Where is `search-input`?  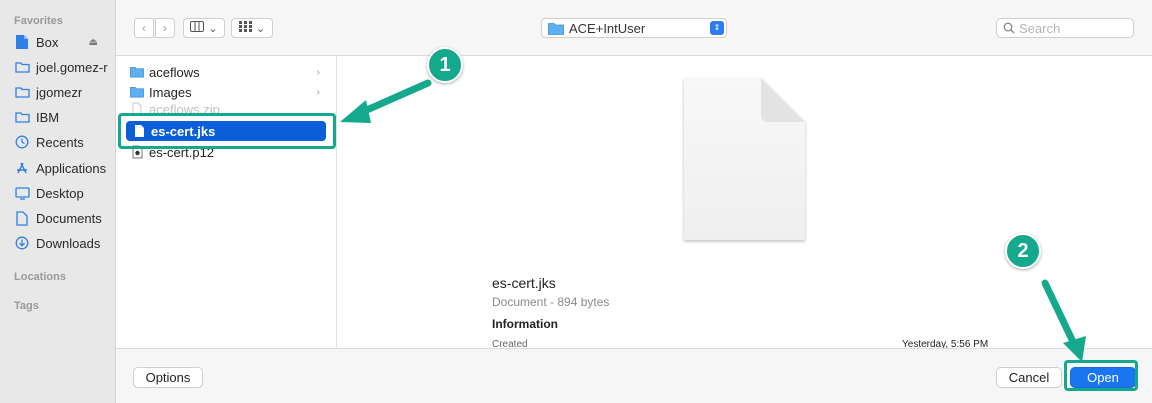
search-input is located at coordinates (1074, 28).